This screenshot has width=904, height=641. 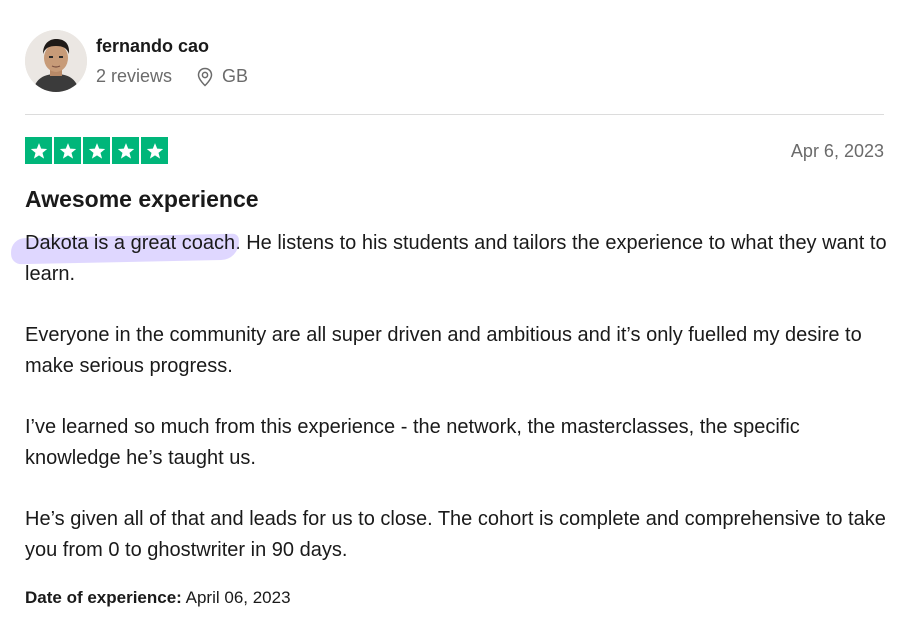 What do you see at coordinates (837, 151) in the screenshot?
I see `review-date: Apr 6, 2023` at bounding box center [837, 151].